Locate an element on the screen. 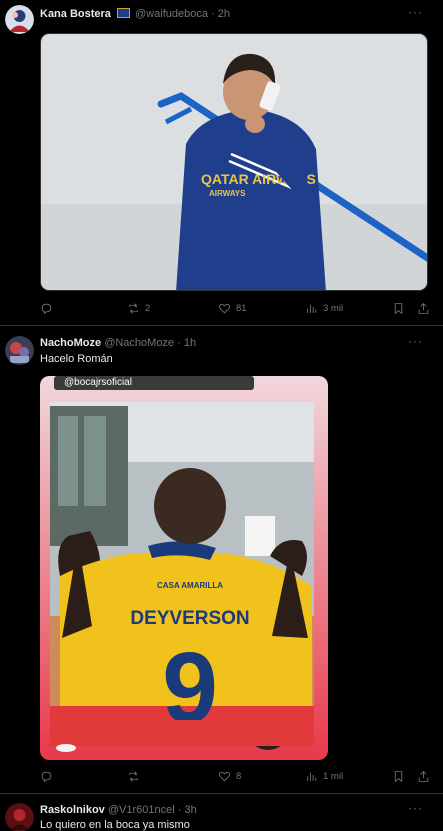 The width and height of the screenshot is (443, 831). author-handle: @V1r601ncel is located at coordinates (141, 810).